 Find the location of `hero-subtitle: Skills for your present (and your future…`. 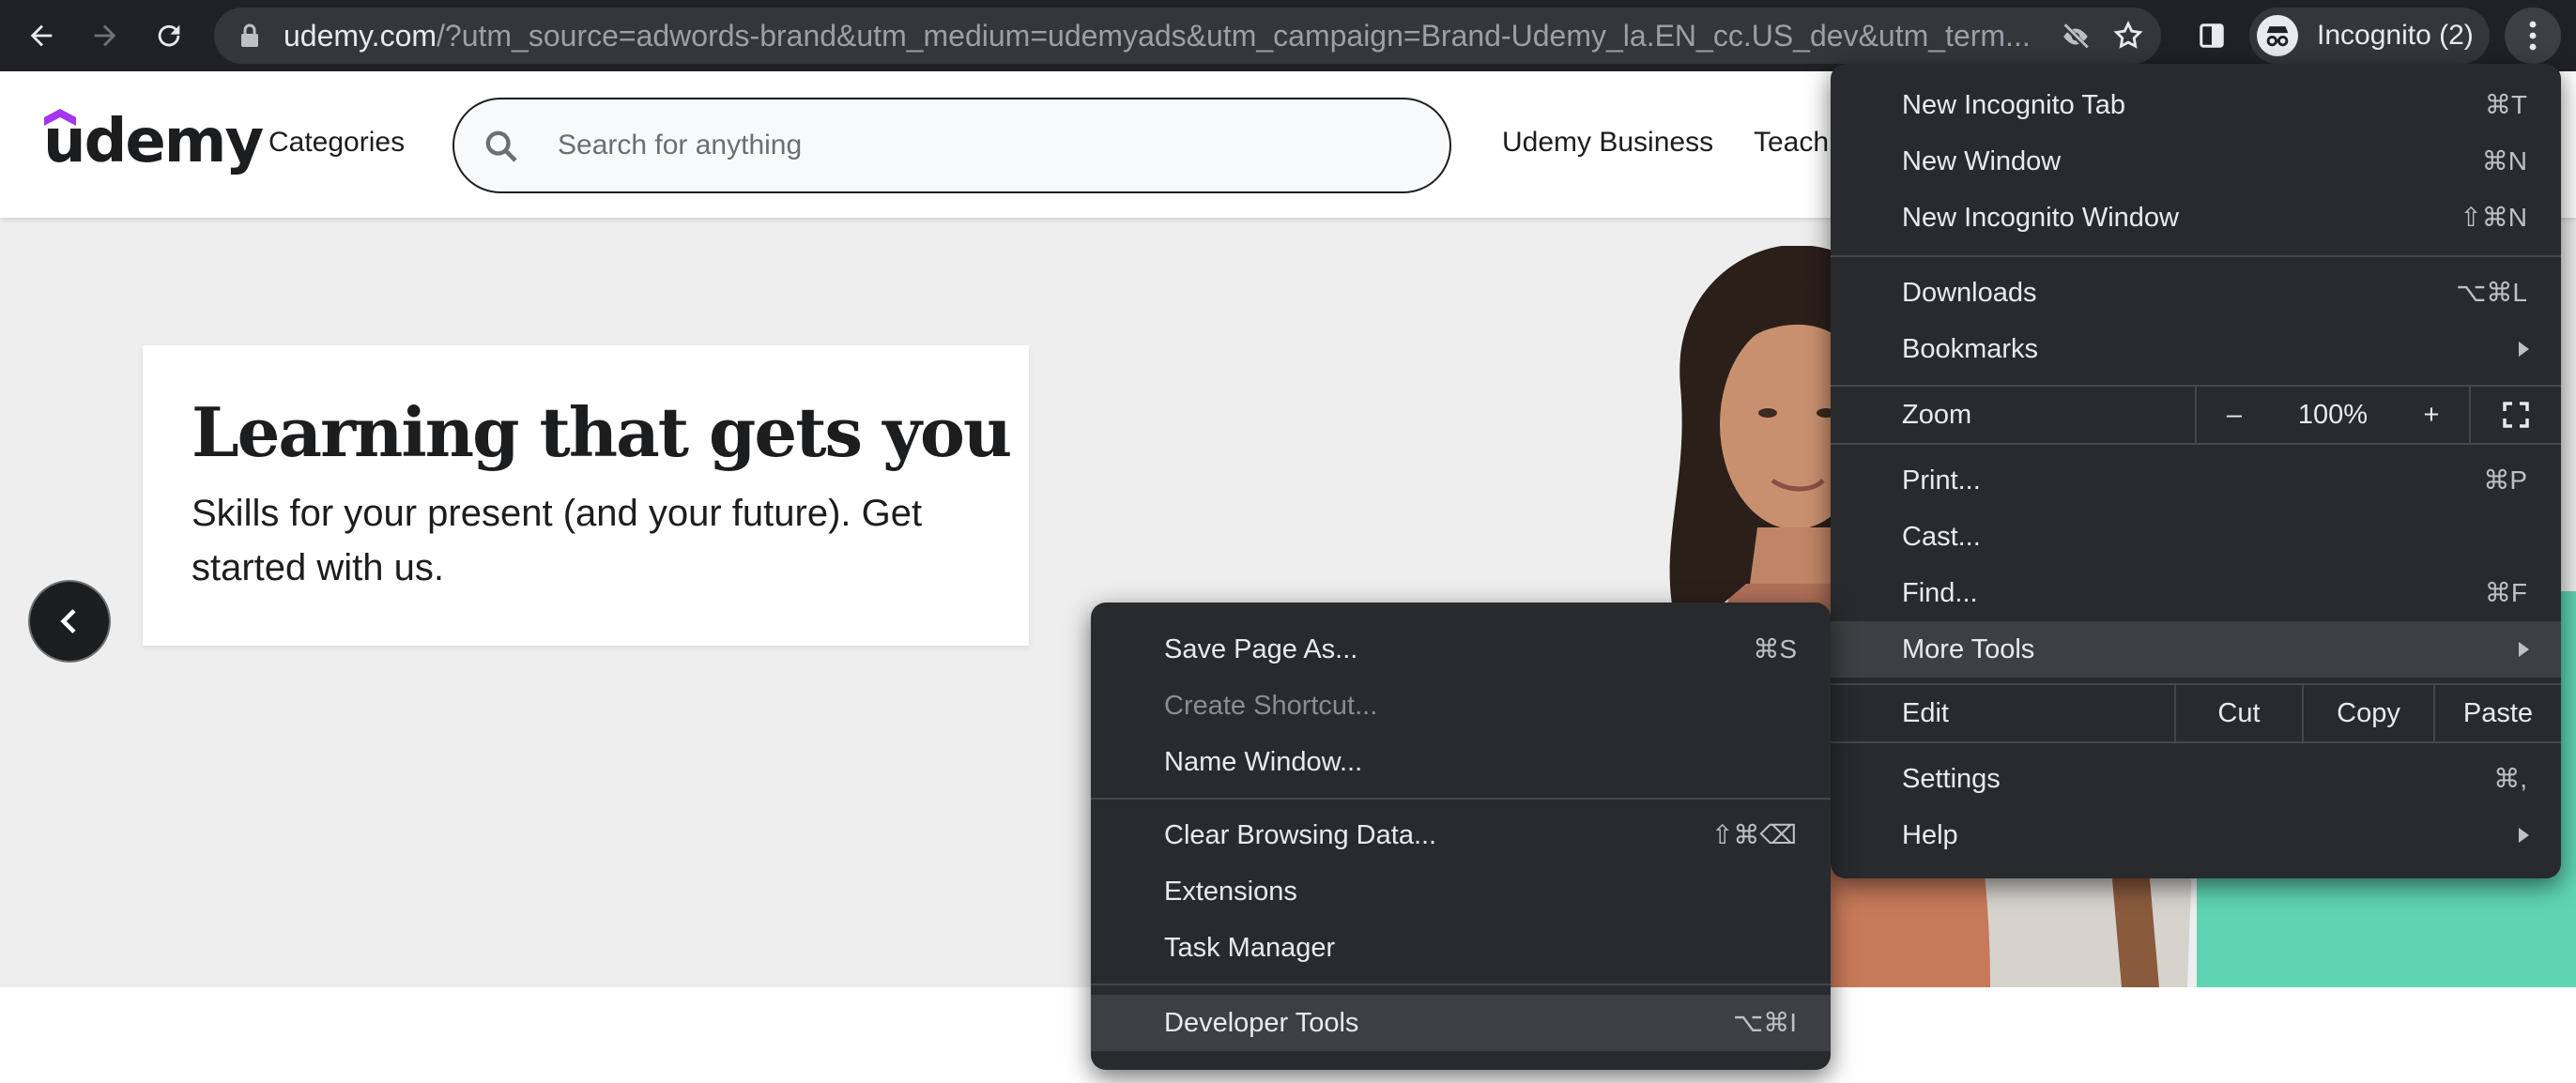

hero-subtitle: Skills for your present (and your future… is located at coordinates (558, 540).